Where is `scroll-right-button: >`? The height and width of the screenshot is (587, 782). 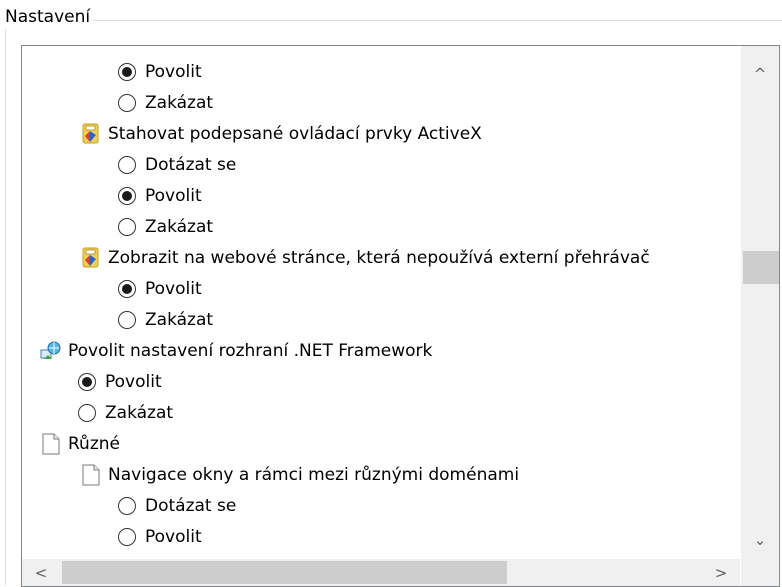
scroll-right-button: > is located at coordinates (721, 573).